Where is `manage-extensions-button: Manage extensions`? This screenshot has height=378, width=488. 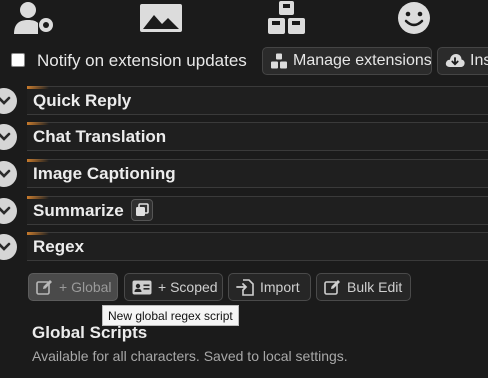
manage-extensions-button: Manage extensions is located at coordinates (347, 61).